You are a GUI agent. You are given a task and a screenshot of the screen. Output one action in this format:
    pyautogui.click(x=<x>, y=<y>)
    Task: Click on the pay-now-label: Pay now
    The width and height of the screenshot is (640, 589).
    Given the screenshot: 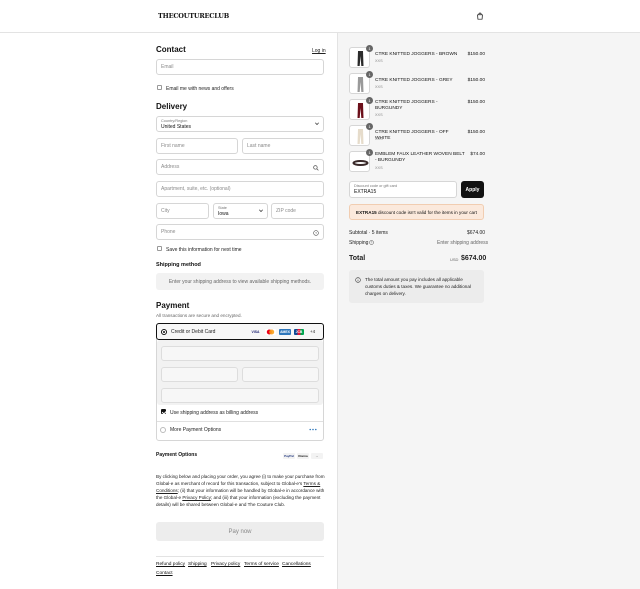 What is the action you would take?
    pyautogui.click(x=240, y=531)
    